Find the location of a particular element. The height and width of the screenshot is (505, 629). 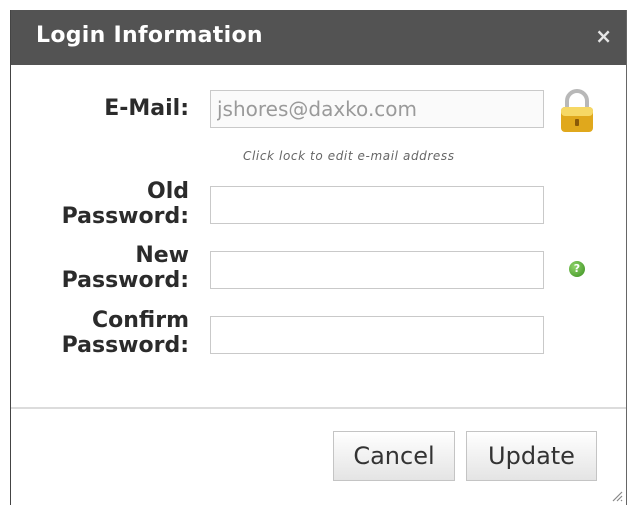

dialog-title: Login Information is located at coordinates (149, 35).